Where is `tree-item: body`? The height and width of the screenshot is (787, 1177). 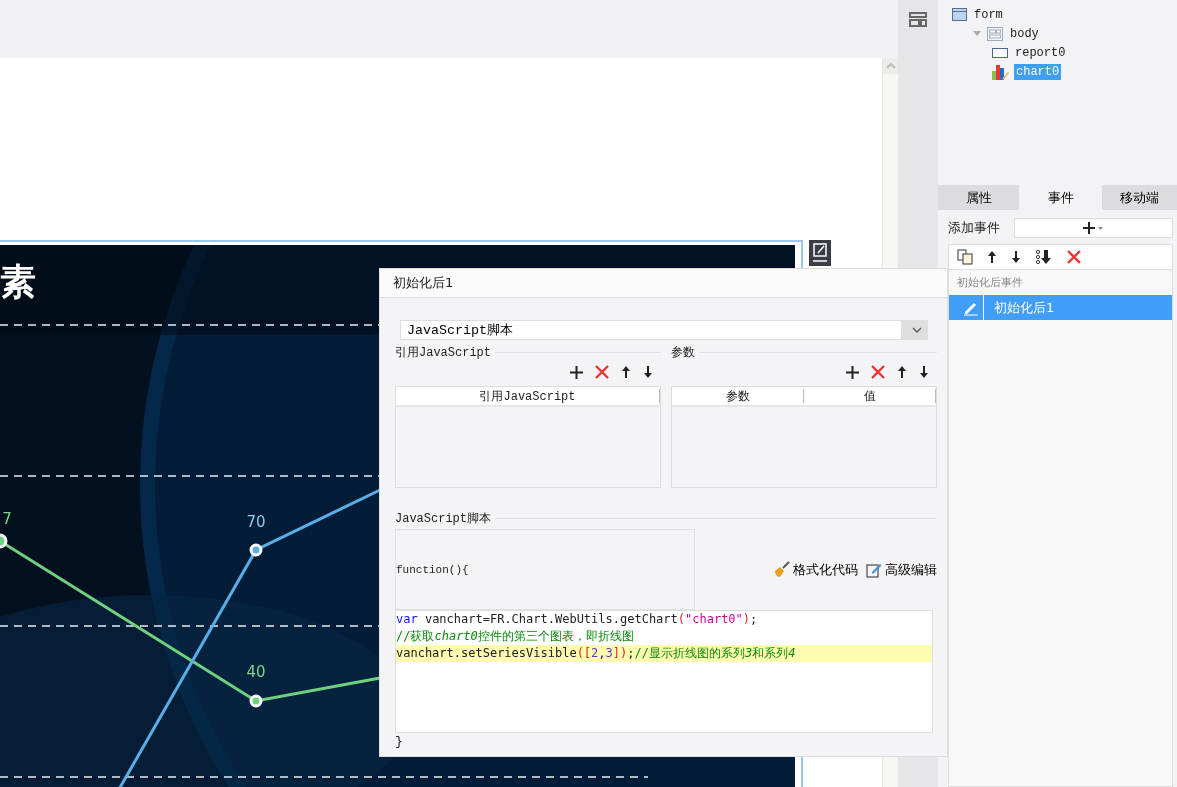
tree-item: body is located at coordinates (1024, 33).